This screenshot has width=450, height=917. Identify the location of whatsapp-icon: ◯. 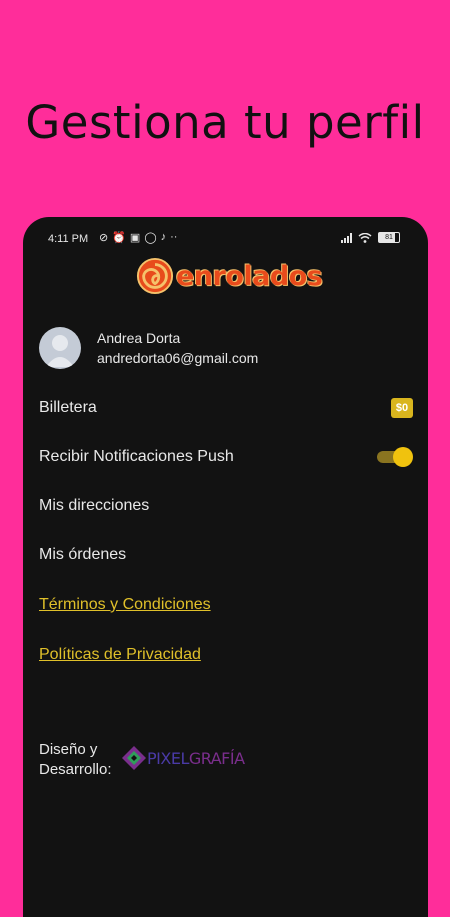
(150, 238).